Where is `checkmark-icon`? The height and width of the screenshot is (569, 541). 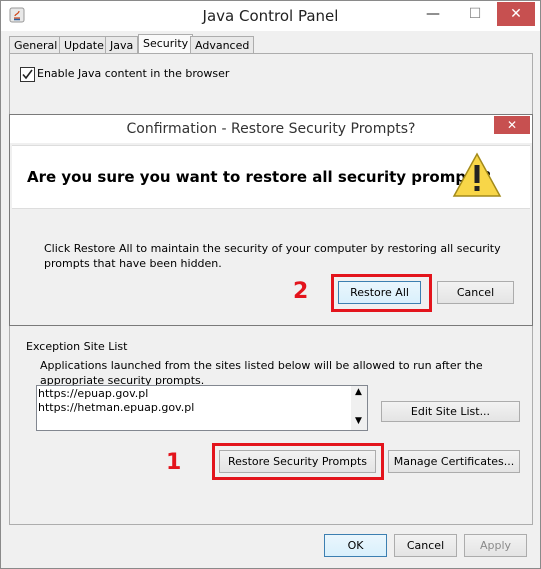
checkmark-icon is located at coordinates (27, 74).